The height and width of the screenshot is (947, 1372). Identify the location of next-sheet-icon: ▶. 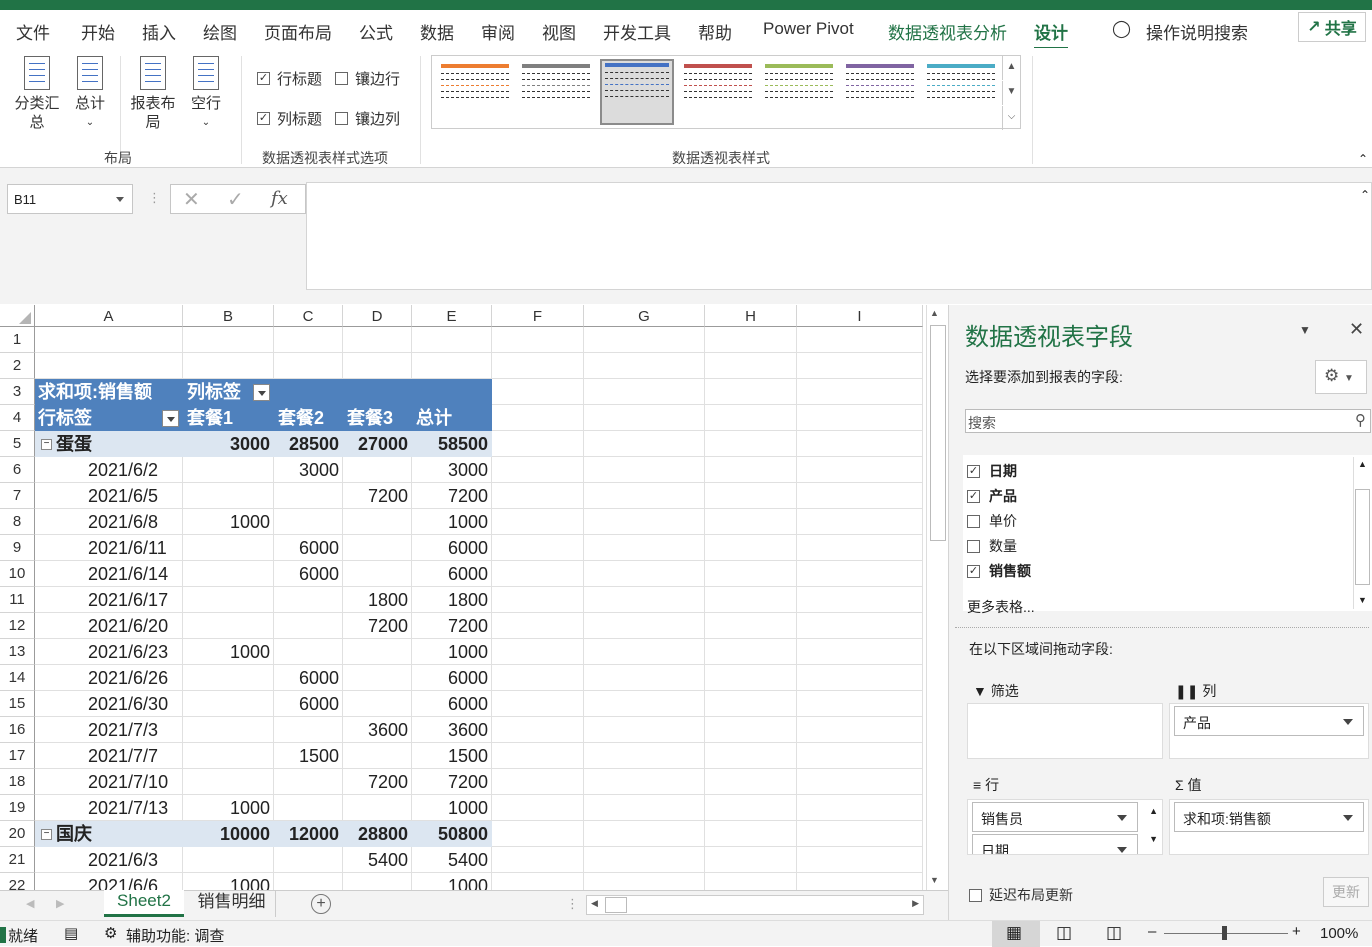
(60, 903).